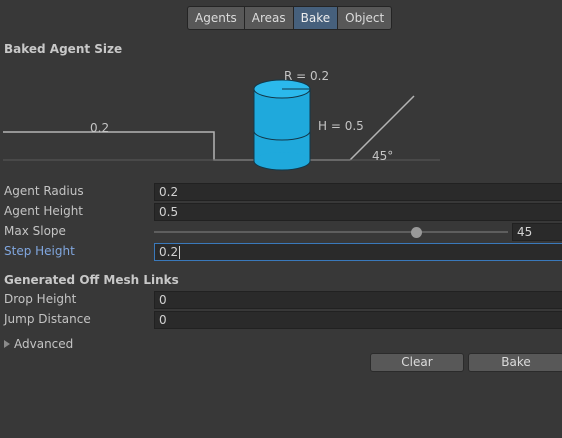 This screenshot has height=438, width=562. Describe the element at coordinates (358, 252) in the screenshot. I see `step-height-field: 0.2` at that location.